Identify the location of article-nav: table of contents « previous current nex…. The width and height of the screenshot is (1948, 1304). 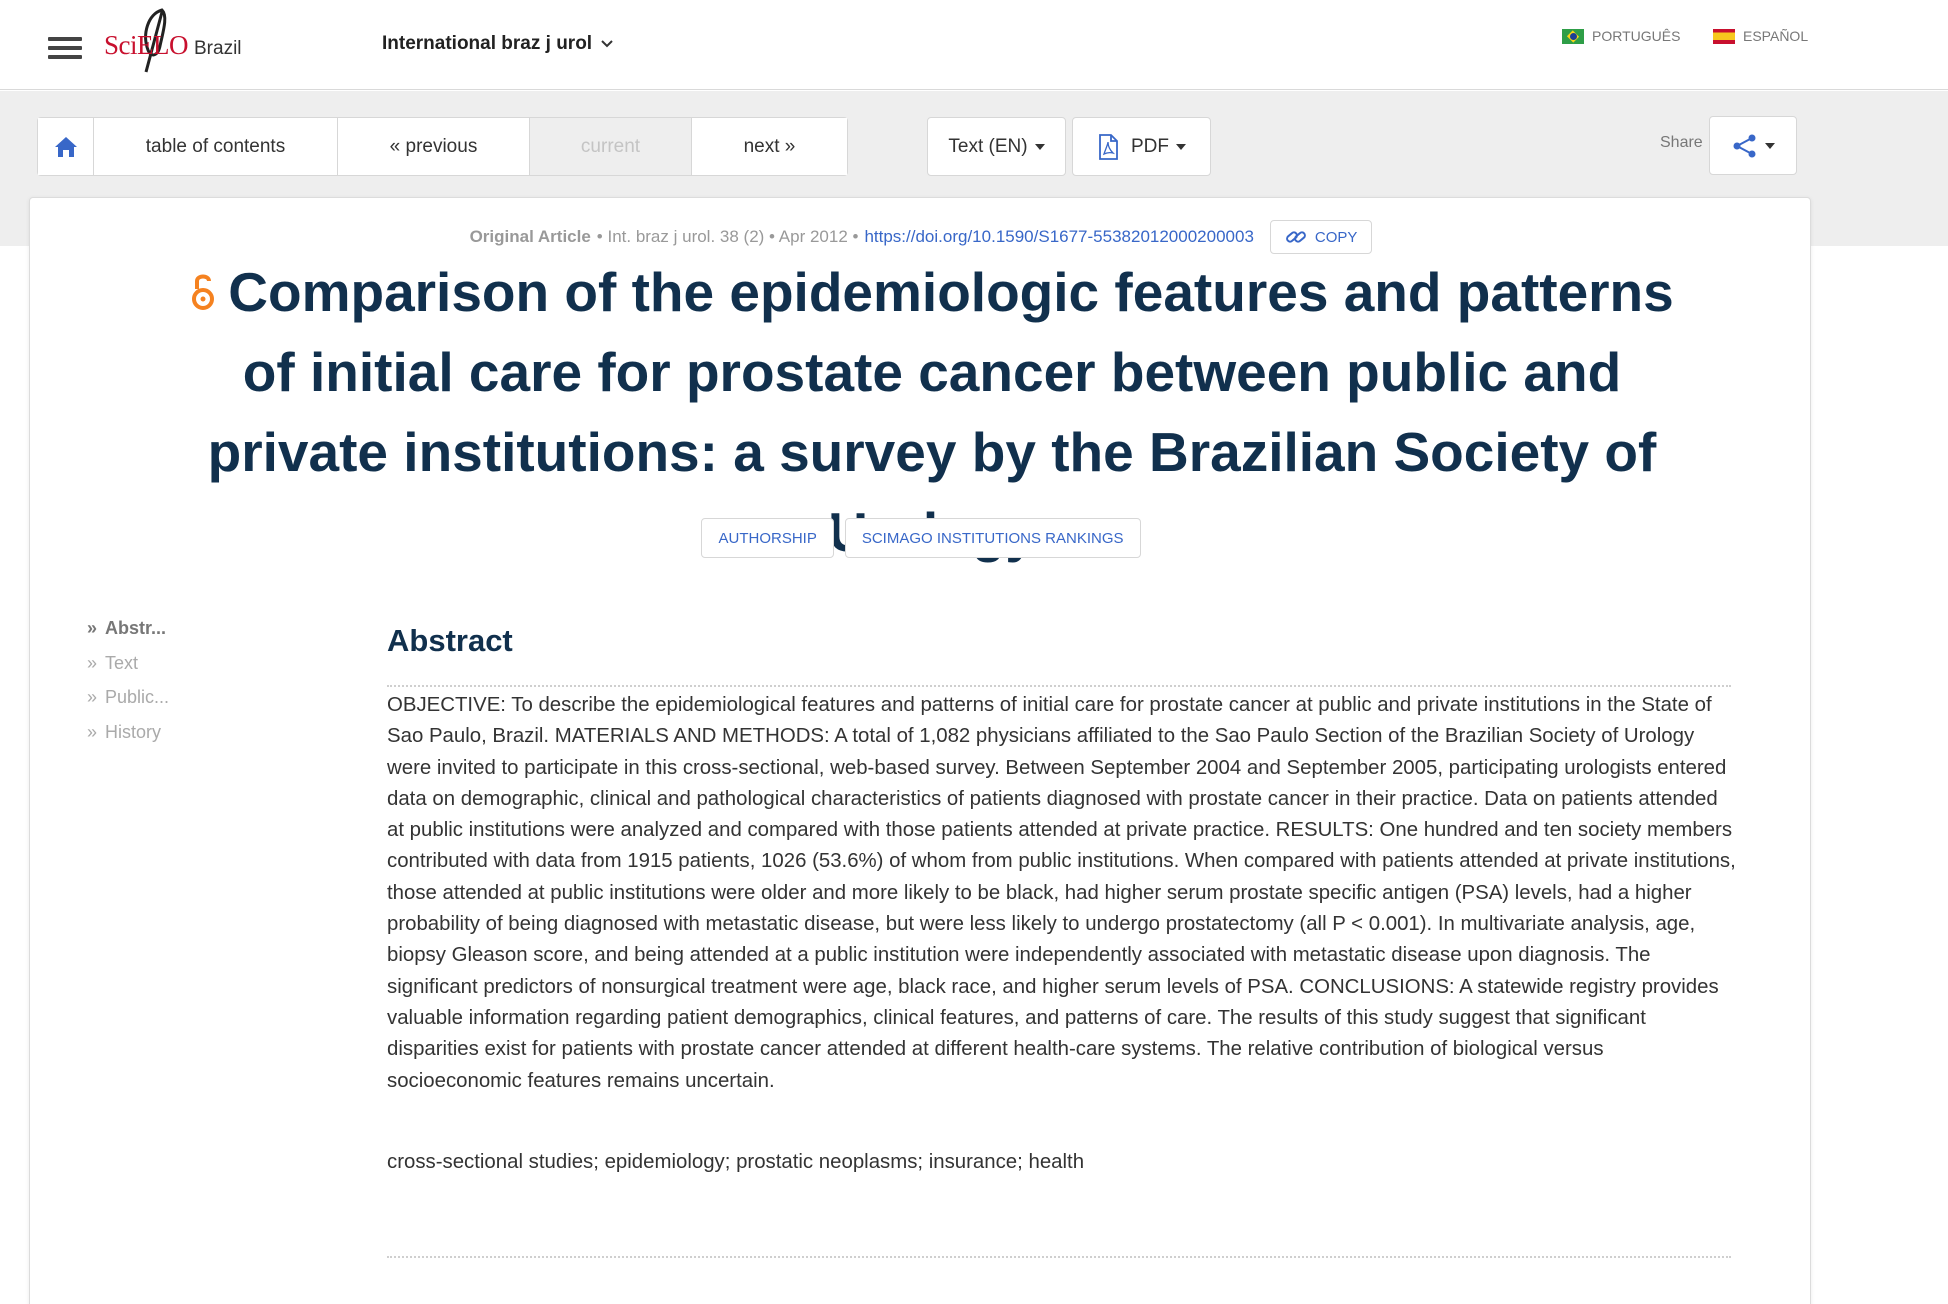
(442, 146).